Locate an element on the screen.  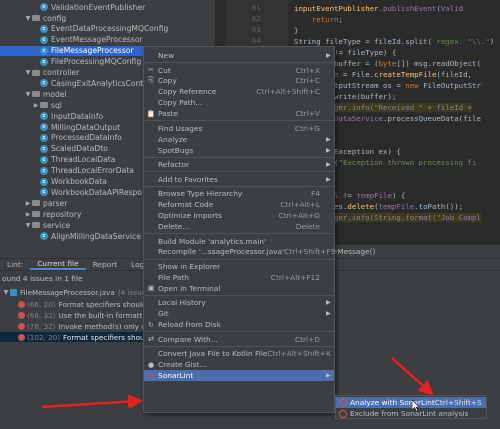
arrow-to-sonarlint-icon is located at coordinates (92, 402).